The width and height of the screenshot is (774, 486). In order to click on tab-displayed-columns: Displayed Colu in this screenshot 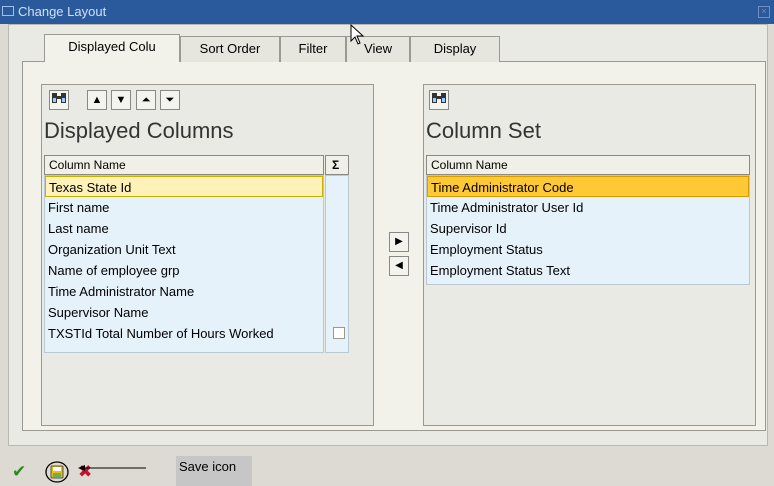, I will do `click(112, 48)`.